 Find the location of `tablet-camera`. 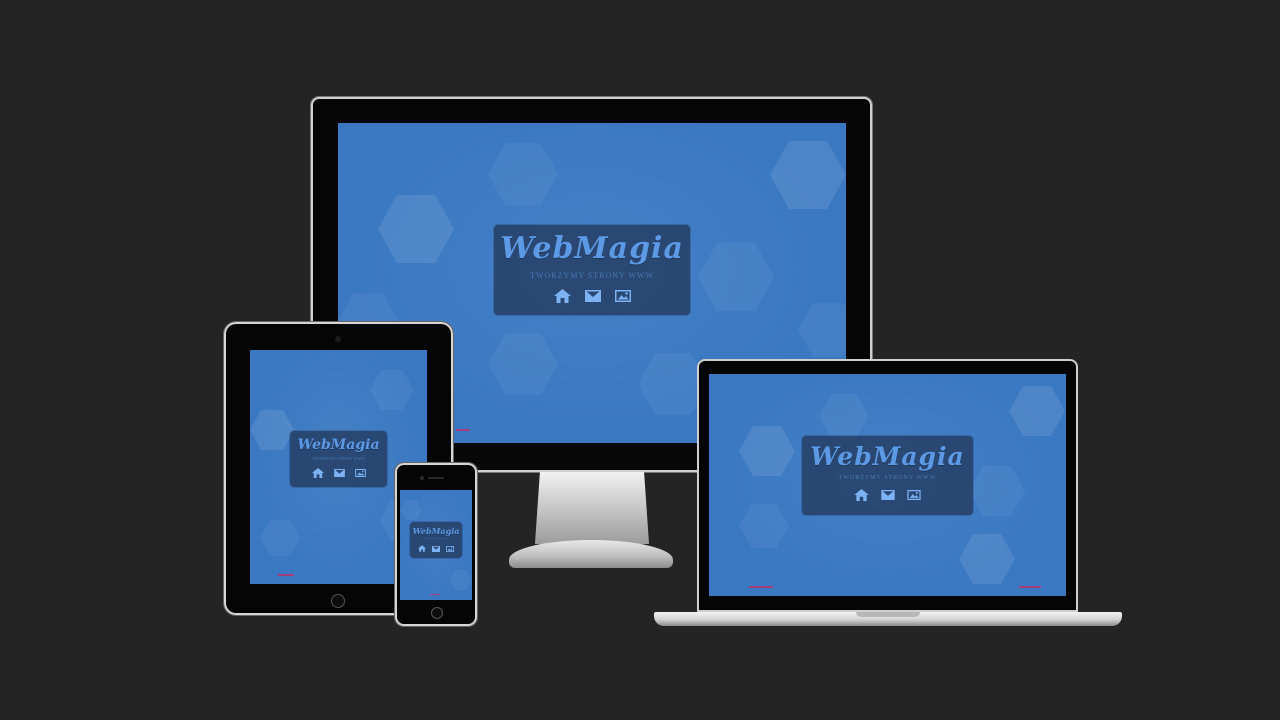

tablet-camera is located at coordinates (338, 339).